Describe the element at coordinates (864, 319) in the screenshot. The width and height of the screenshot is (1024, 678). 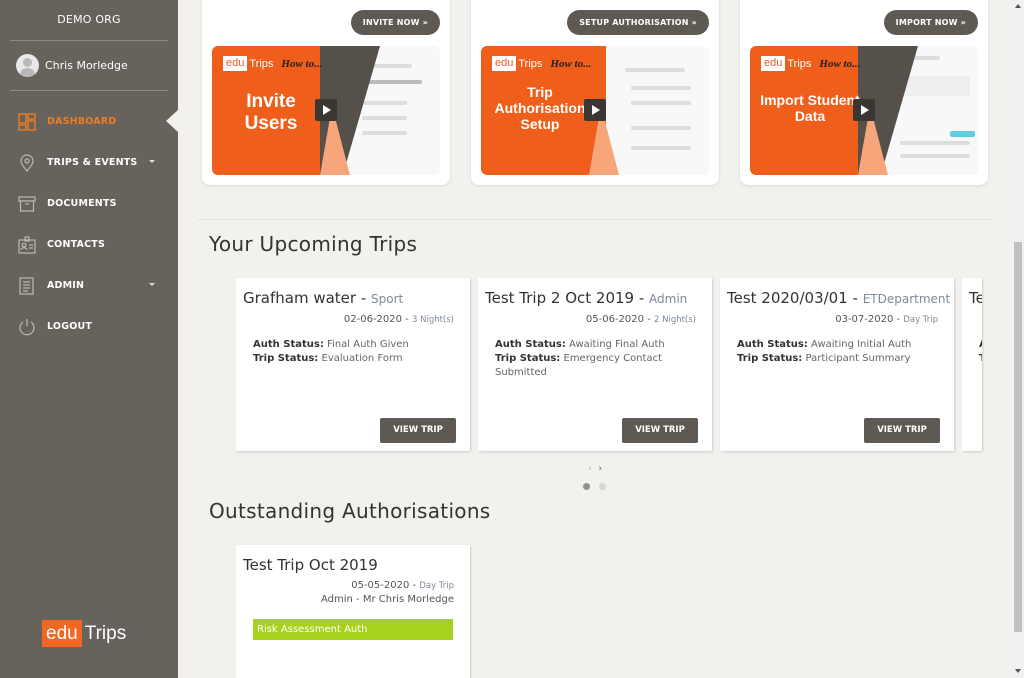
I see `trip-date-value: 03-07-2020` at that location.